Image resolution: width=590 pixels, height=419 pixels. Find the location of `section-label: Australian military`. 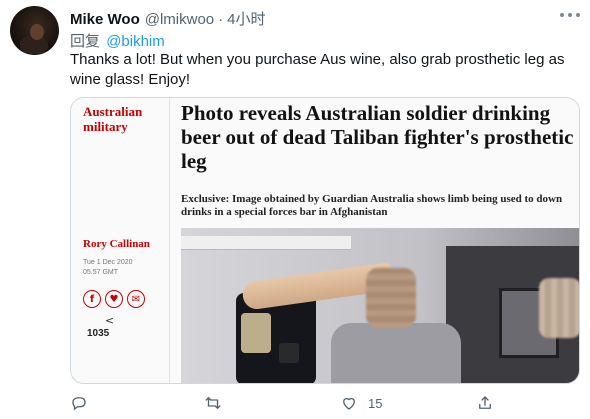

section-label: Australian military is located at coordinates (113, 119).